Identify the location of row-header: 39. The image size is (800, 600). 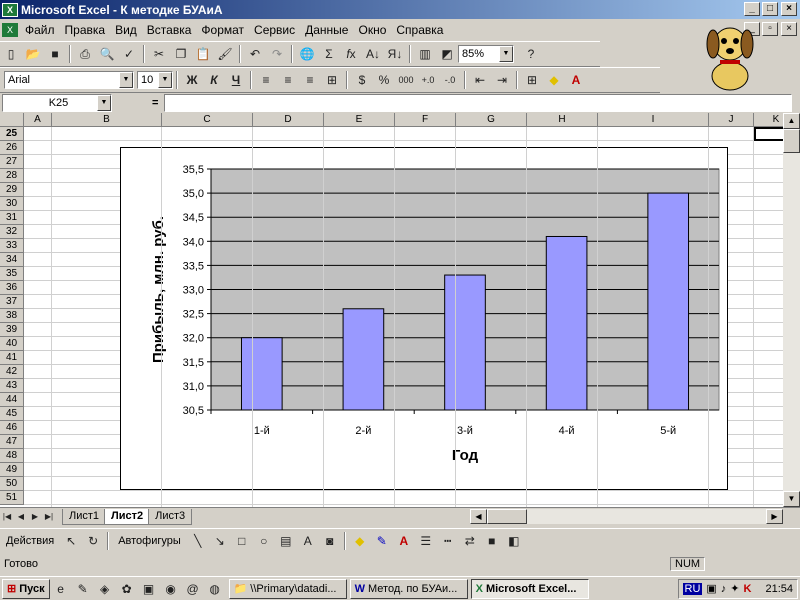
(12, 330).